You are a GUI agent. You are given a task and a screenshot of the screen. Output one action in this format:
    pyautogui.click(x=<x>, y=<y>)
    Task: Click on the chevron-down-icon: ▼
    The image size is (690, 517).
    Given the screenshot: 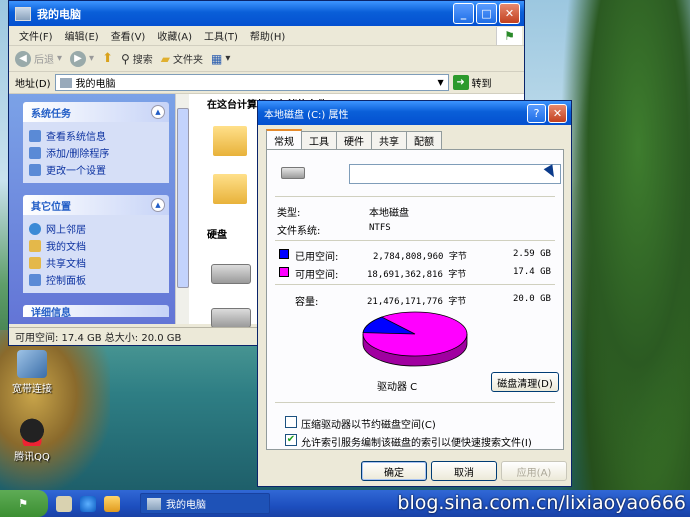 What is the action you would take?
    pyautogui.click(x=441, y=82)
    